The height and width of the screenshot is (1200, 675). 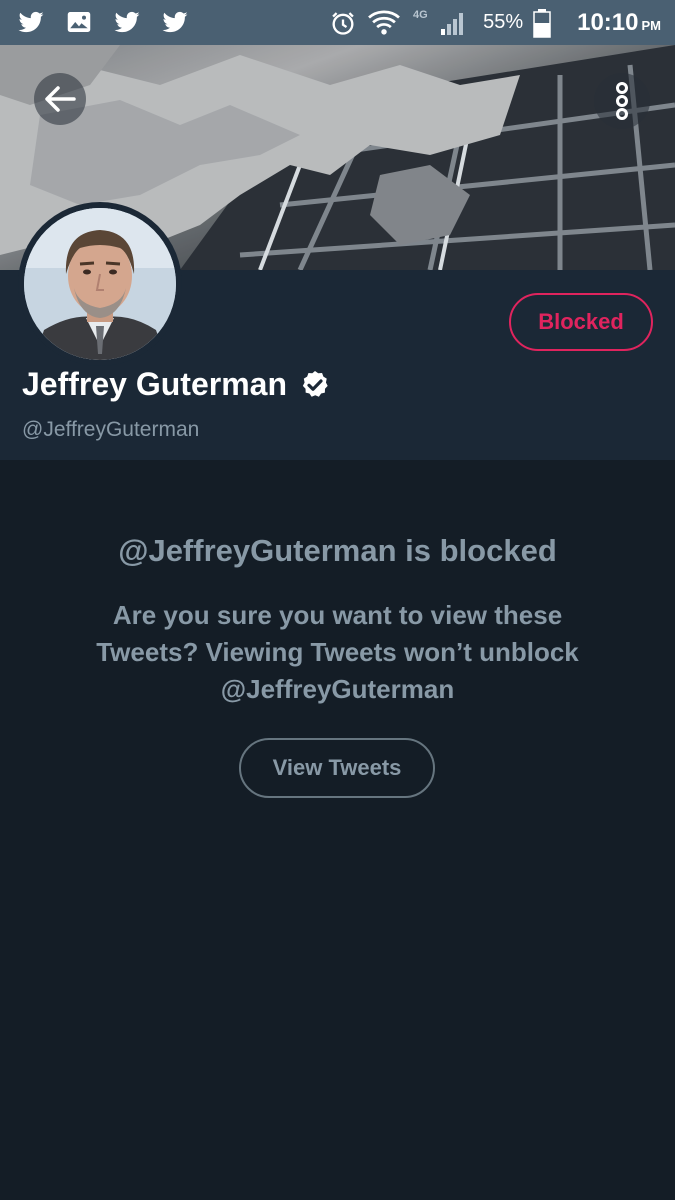 What do you see at coordinates (103, 22) in the screenshot?
I see `notification-icons` at bounding box center [103, 22].